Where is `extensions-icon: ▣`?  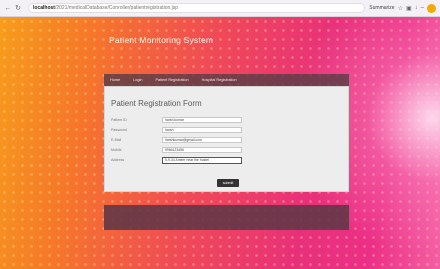
extensions-icon: ▣ is located at coordinates (409, 8).